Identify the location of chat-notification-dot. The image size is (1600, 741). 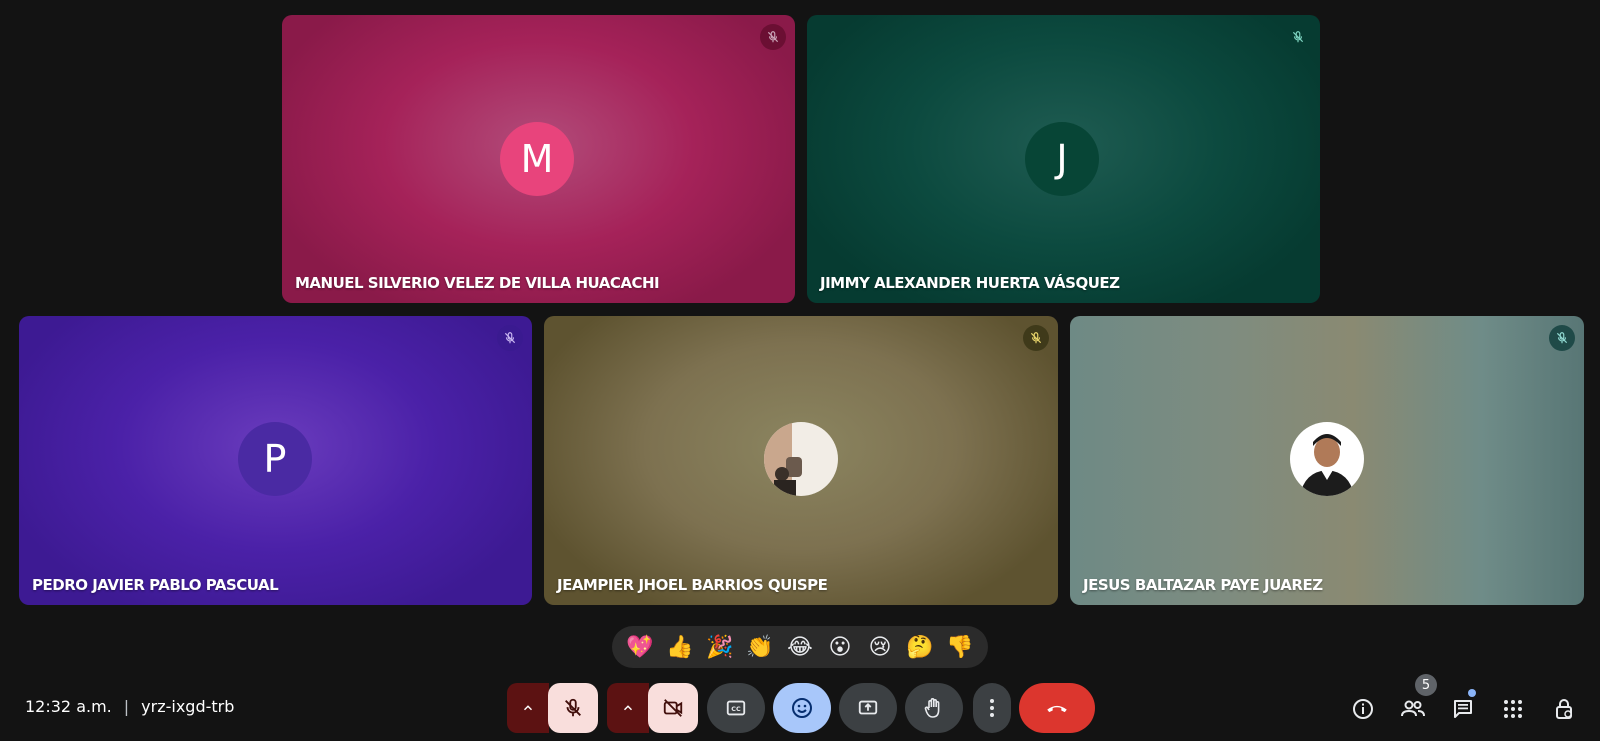
(1472, 693).